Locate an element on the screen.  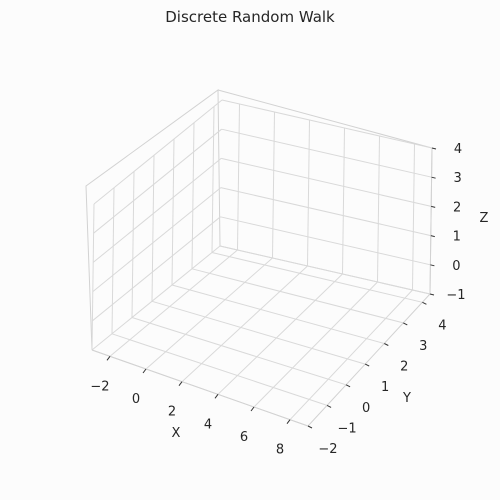
z-tick-label: 4 is located at coordinates (458, 149).